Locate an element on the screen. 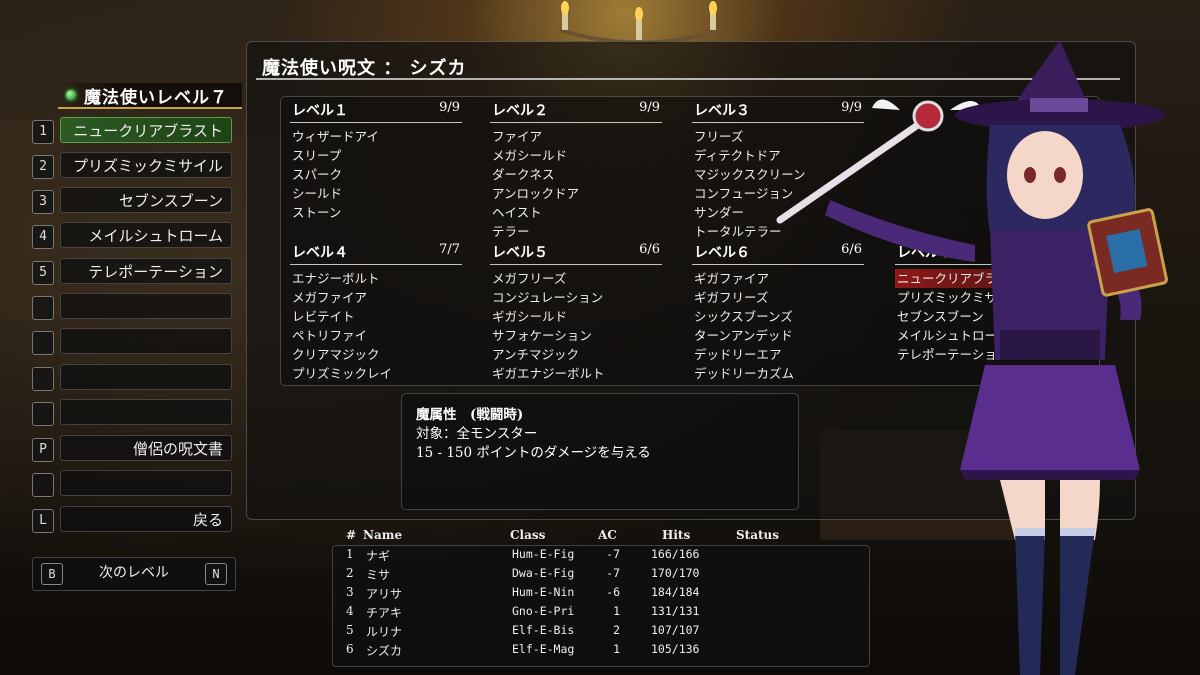 The image size is (1200, 675). spell-item: ウィザードアイ is located at coordinates (376, 136).